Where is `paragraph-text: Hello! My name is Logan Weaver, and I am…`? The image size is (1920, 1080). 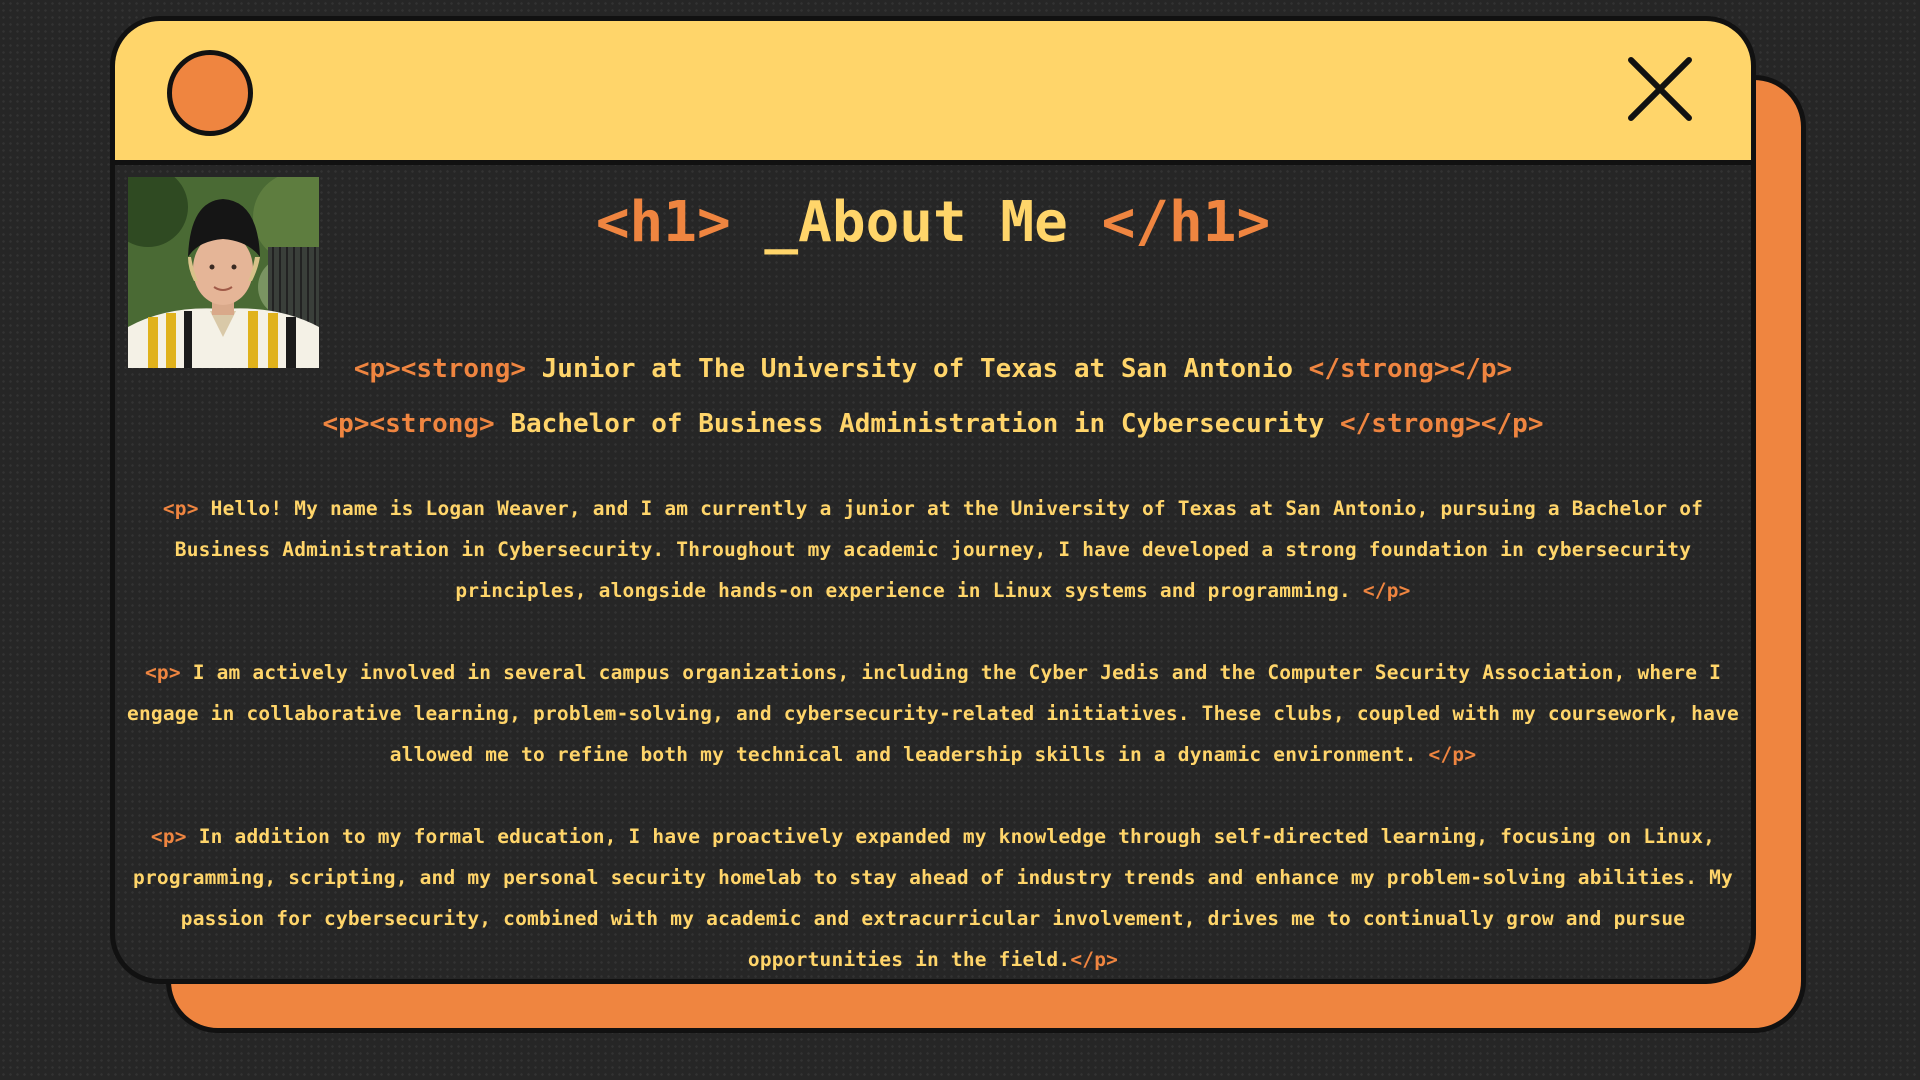 paragraph-text: Hello! My name is Logan Weaver, and I am… is located at coordinates (939, 549).